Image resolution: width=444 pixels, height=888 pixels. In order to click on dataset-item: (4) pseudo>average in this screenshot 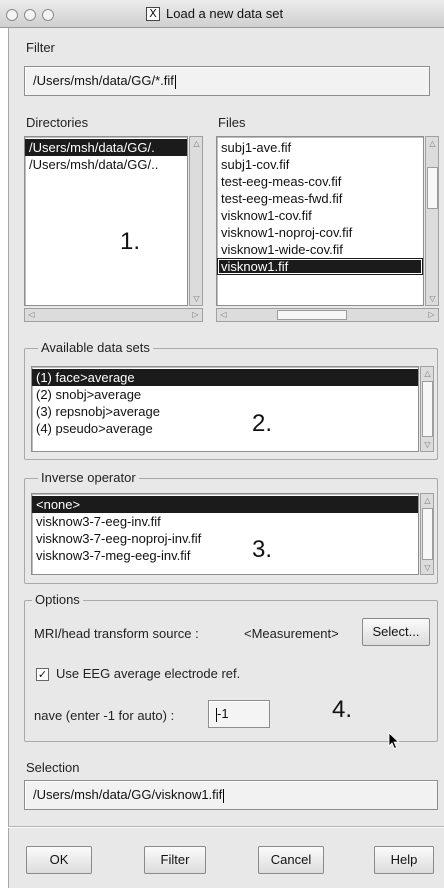, I will do `click(225, 428)`.